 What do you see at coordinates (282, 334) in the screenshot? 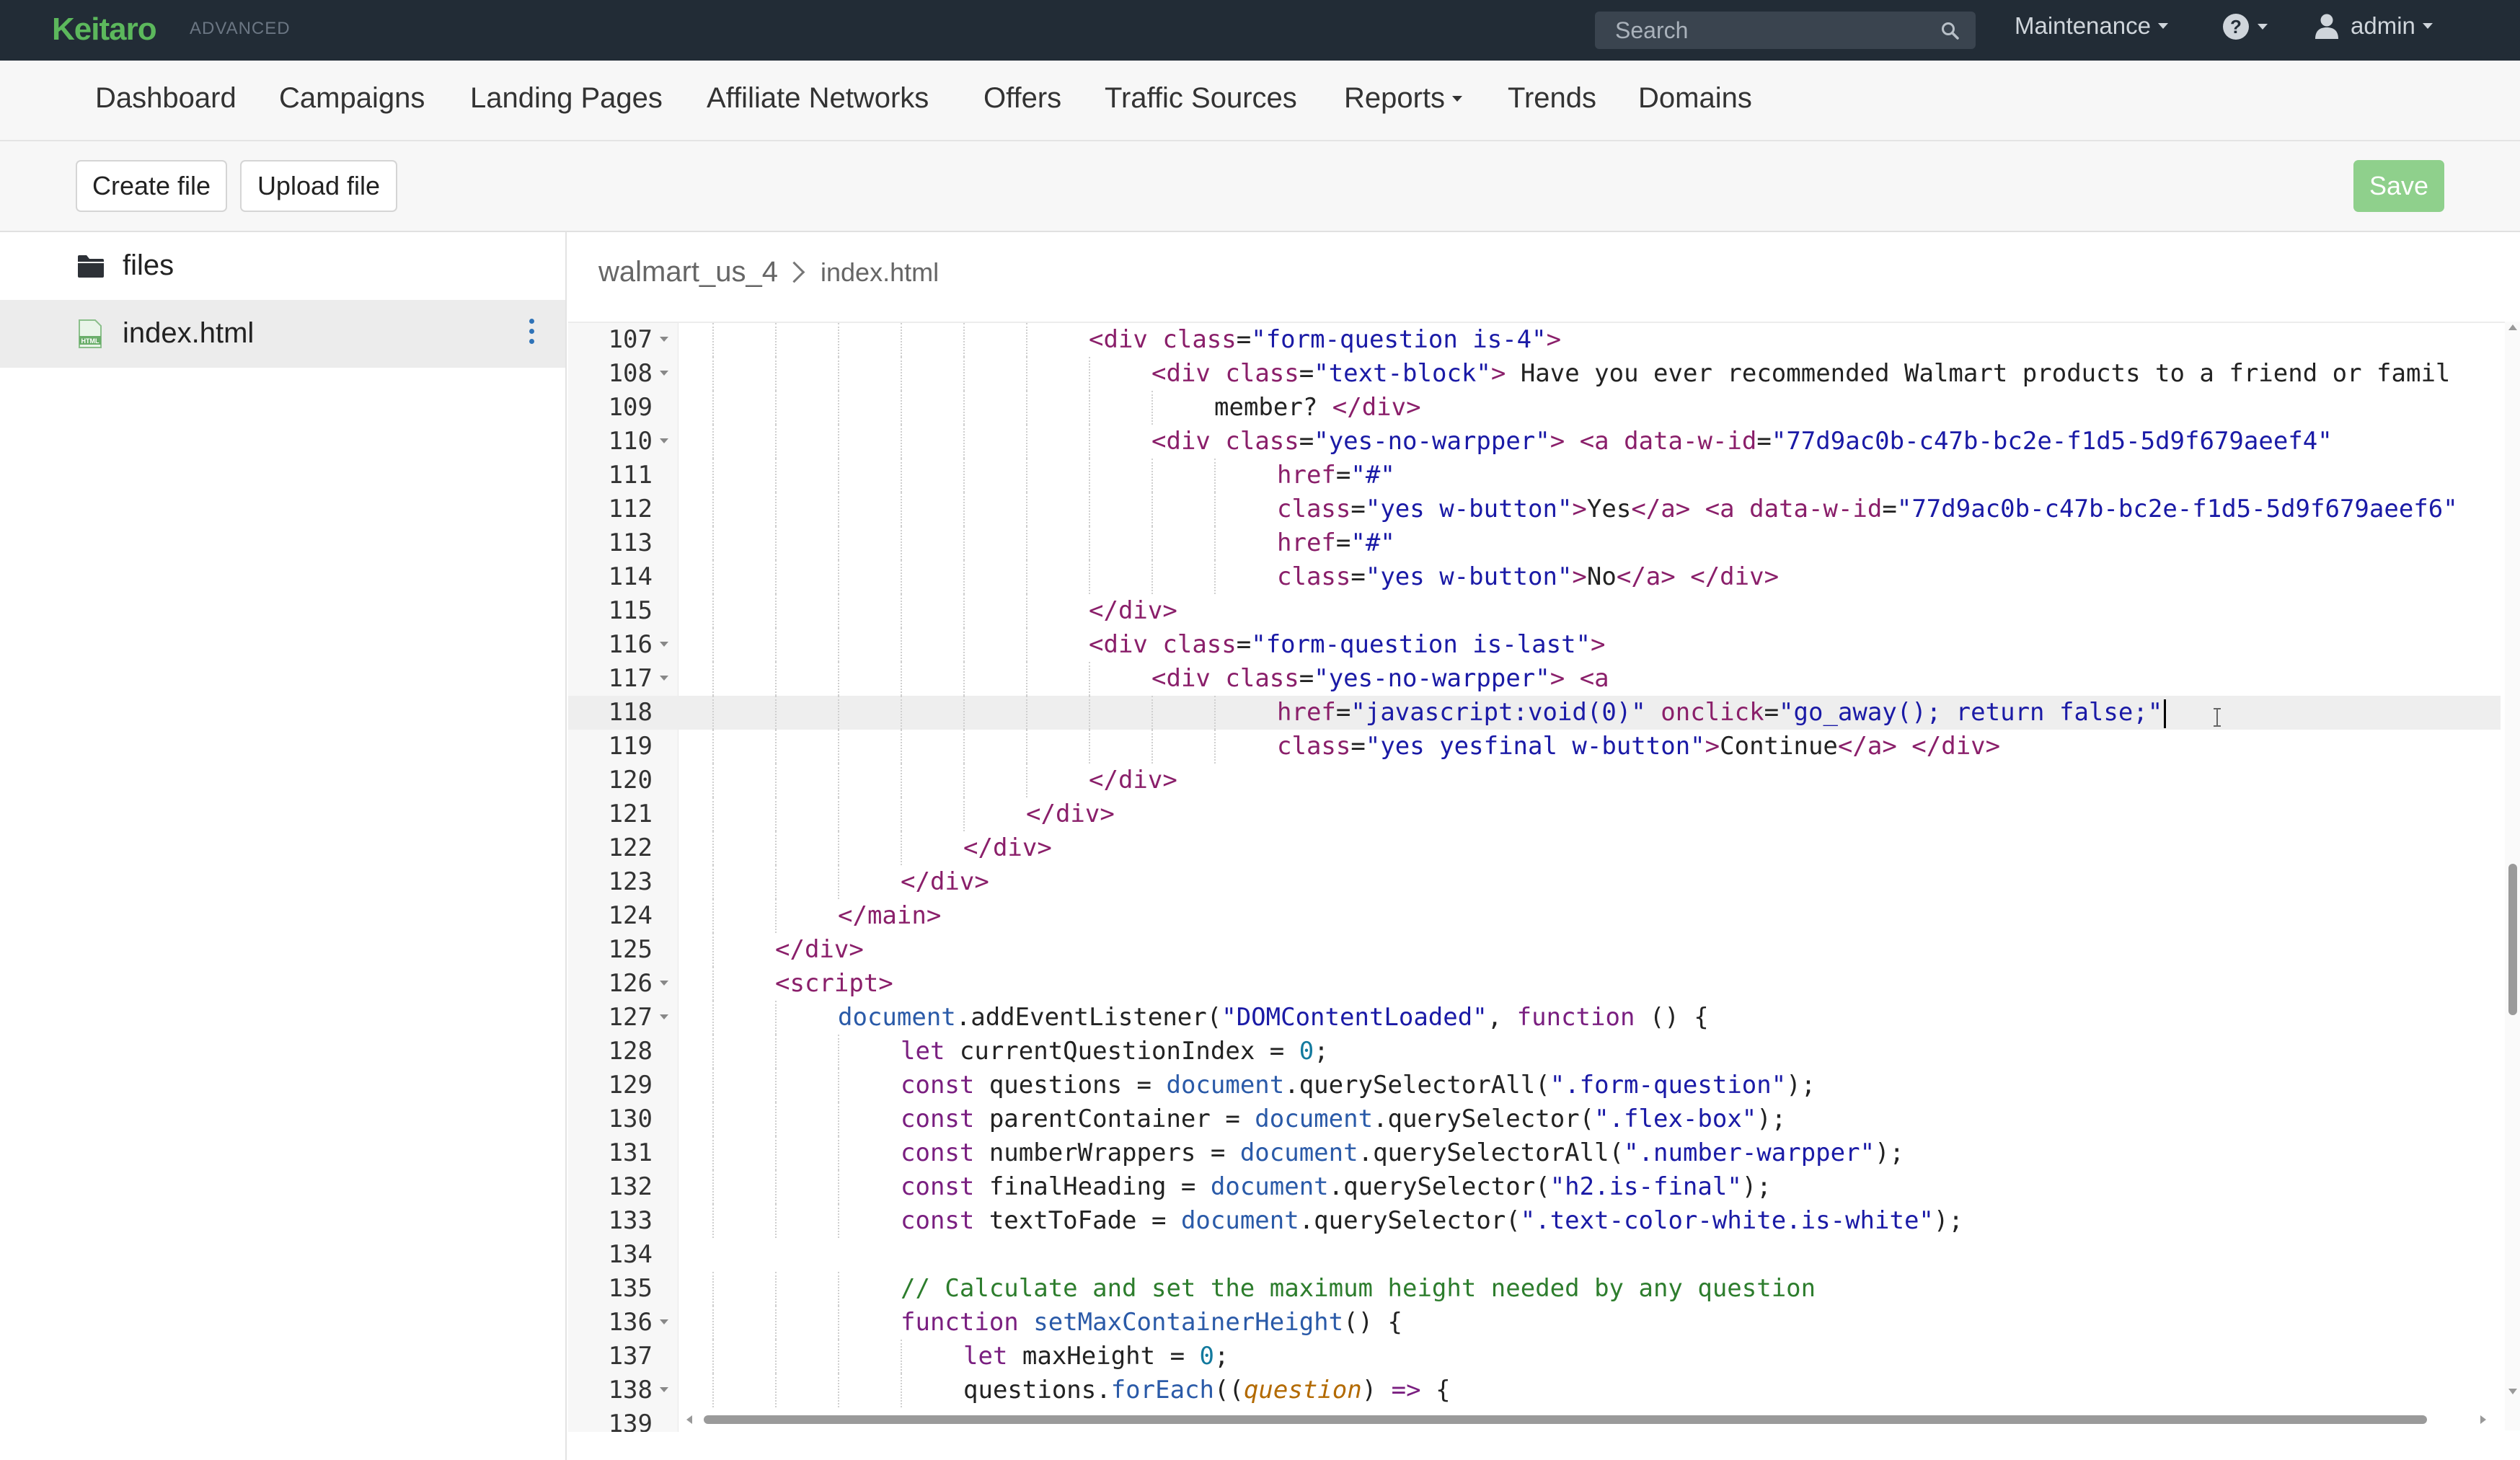
I see `tree-file-index-html: HTML index.html` at bounding box center [282, 334].